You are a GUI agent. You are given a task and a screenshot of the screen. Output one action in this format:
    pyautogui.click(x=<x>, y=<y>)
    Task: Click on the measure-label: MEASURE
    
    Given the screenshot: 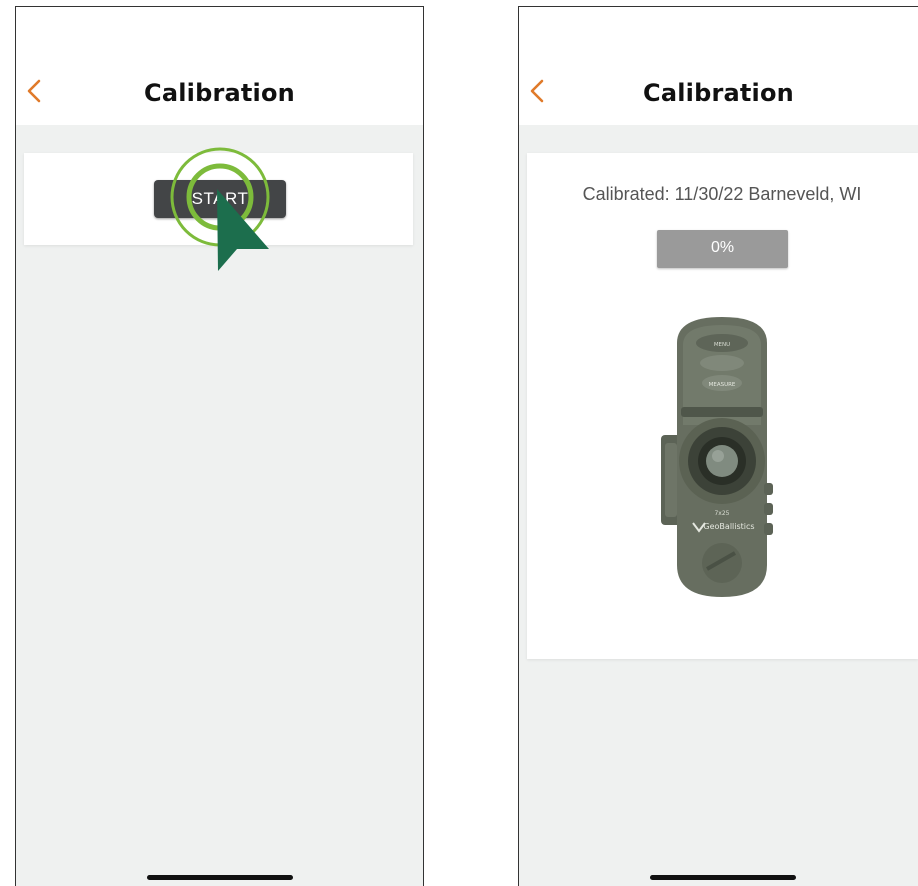 What is the action you would take?
    pyautogui.click(x=722, y=385)
    